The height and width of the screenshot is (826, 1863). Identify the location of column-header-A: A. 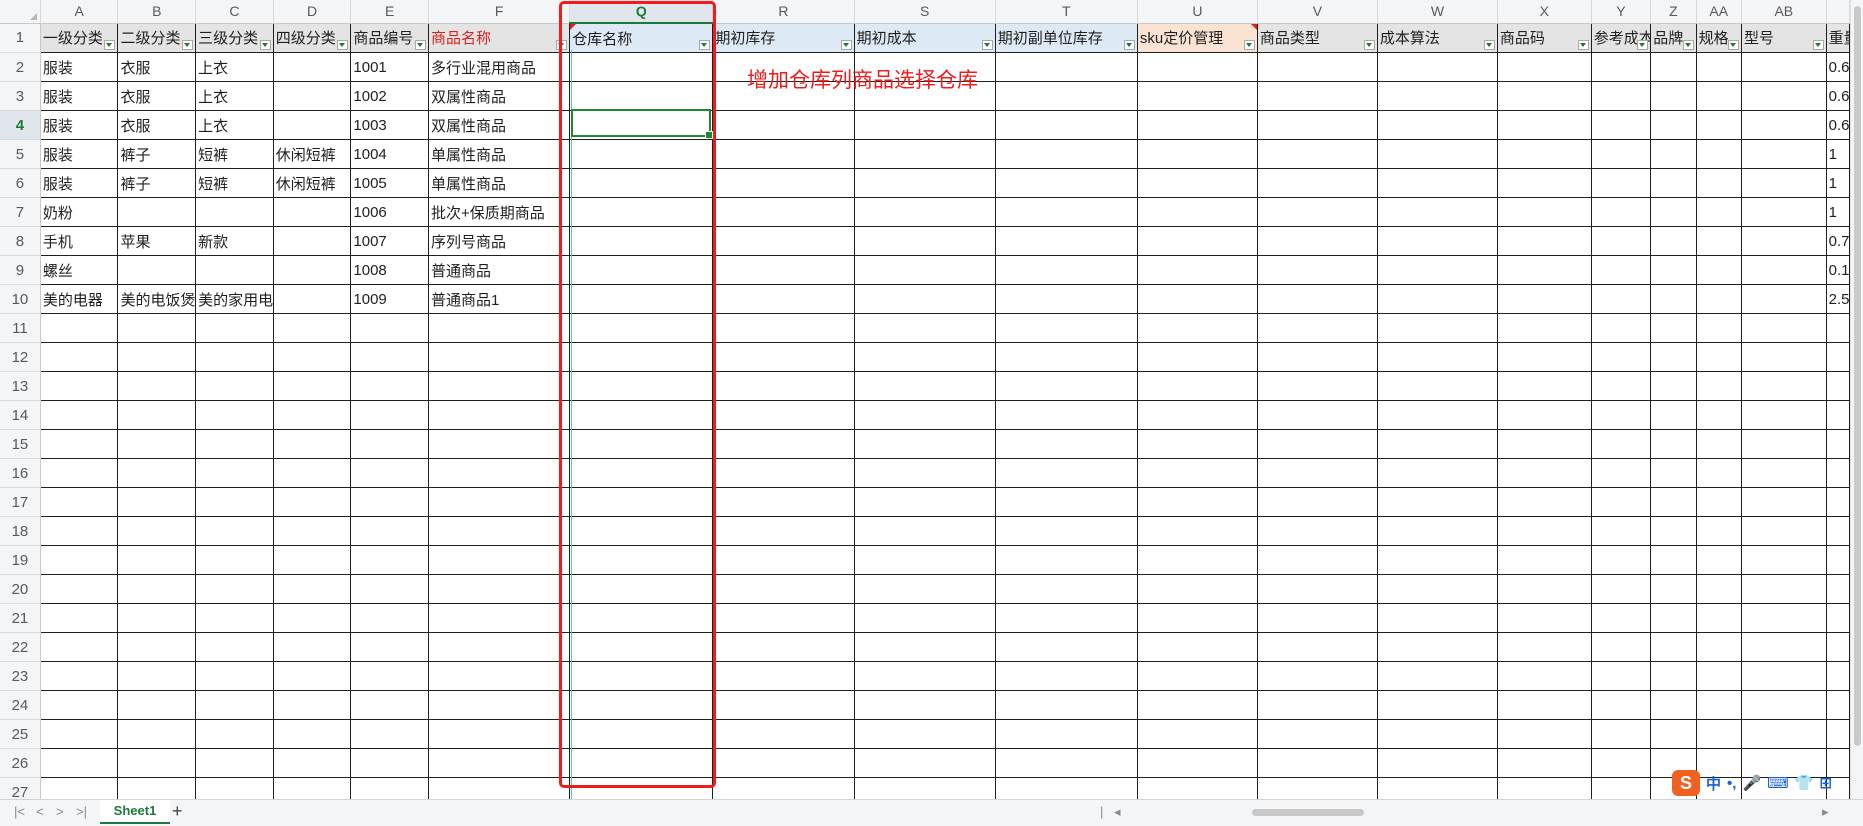
(79, 12).